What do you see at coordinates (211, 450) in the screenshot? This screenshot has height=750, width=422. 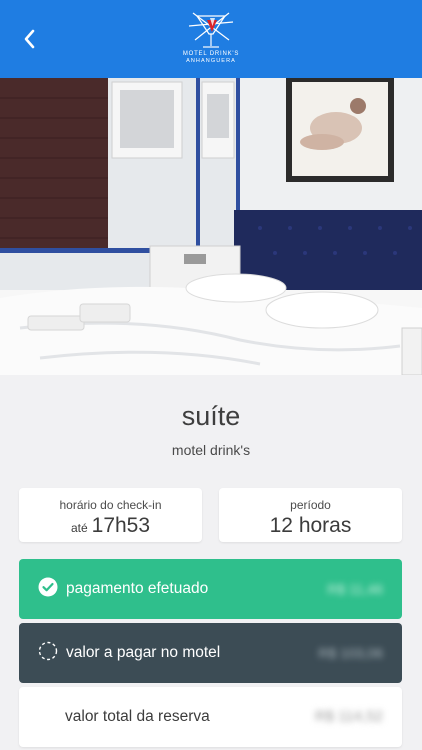 I see `motel-name: motel drink's` at bounding box center [211, 450].